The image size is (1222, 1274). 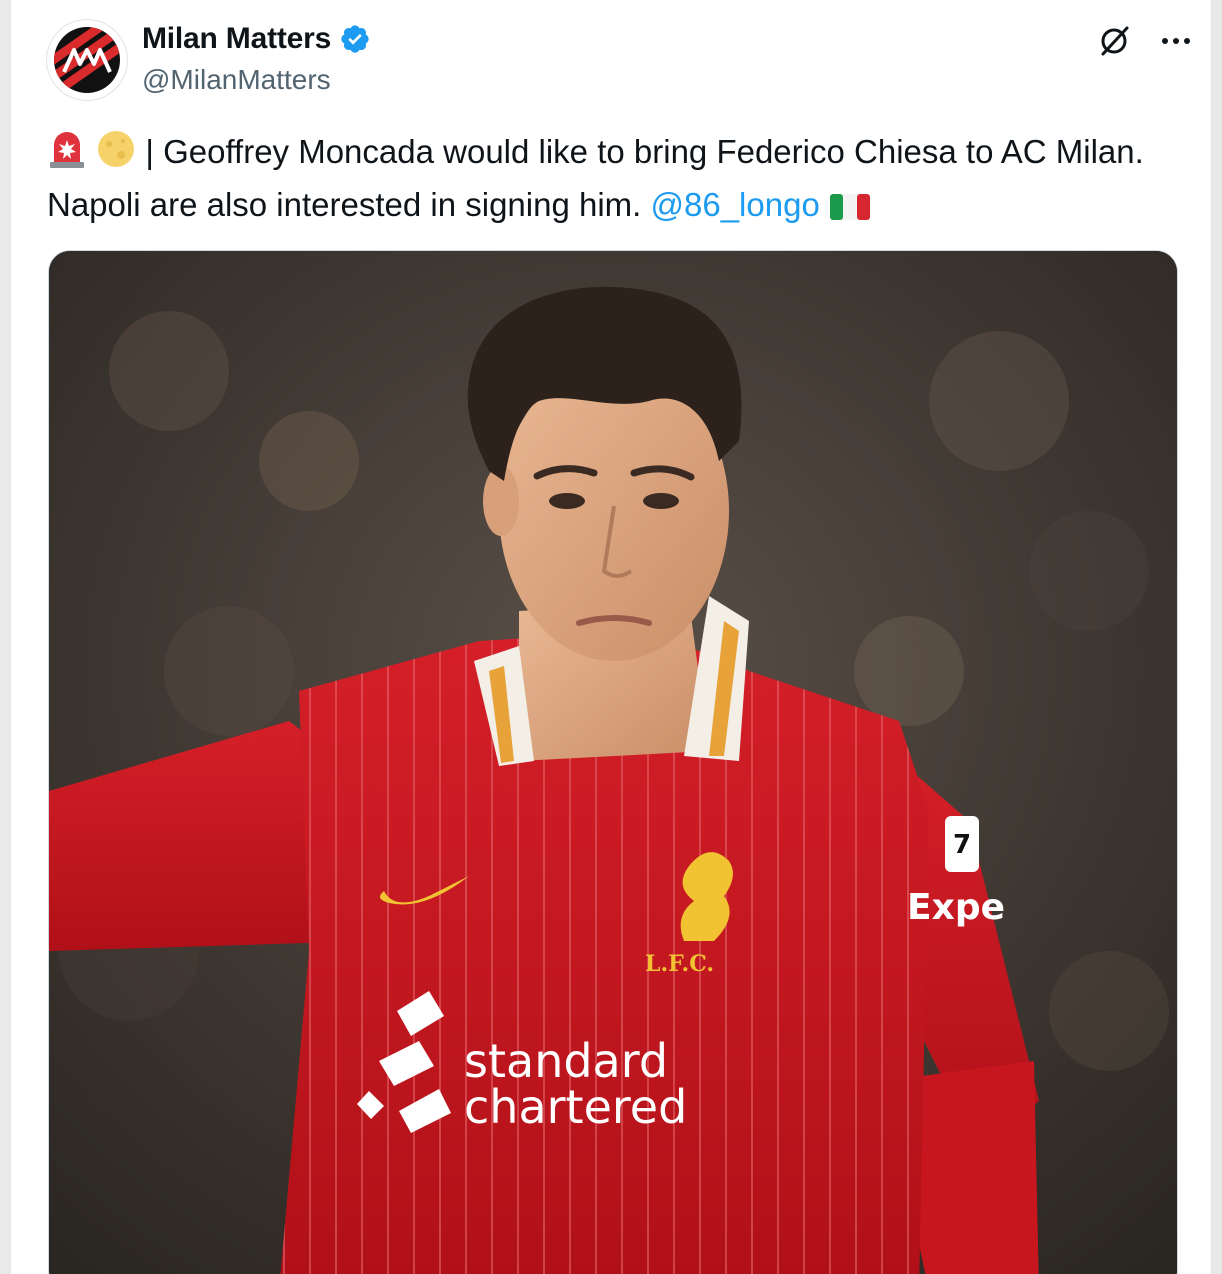 What do you see at coordinates (116, 155) in the screenshot?
I see `full-moon-emoji-icon` at bounding box center [116, 155].